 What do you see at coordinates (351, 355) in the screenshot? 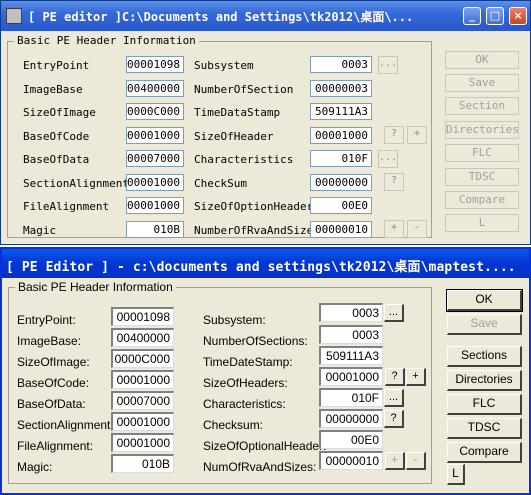
I see `timedatestamp-field: 509111A3` at bounding box center [351, 355].